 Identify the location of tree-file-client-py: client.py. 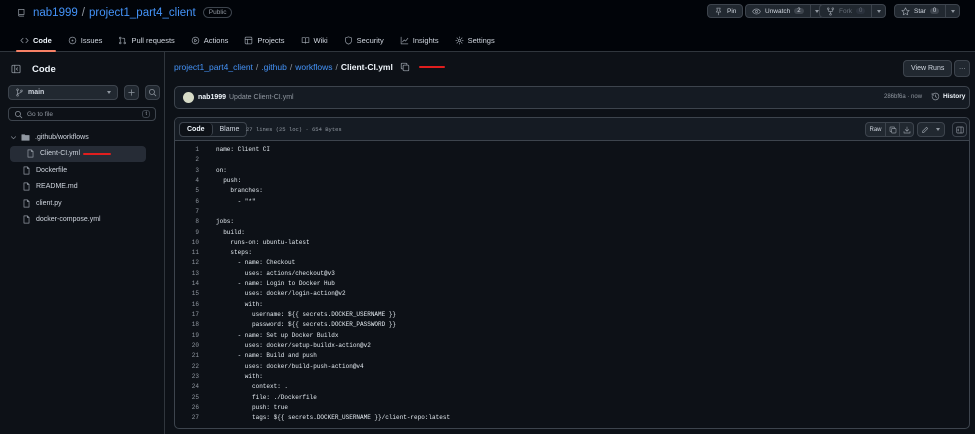
(82, 203).